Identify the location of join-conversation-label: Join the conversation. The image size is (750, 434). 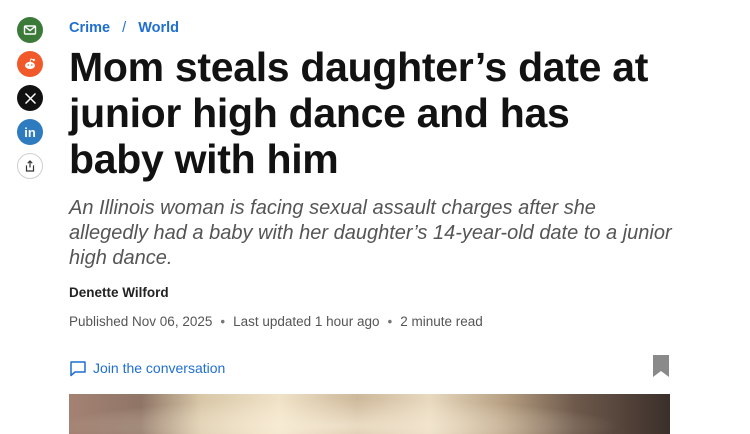
(159, 368).